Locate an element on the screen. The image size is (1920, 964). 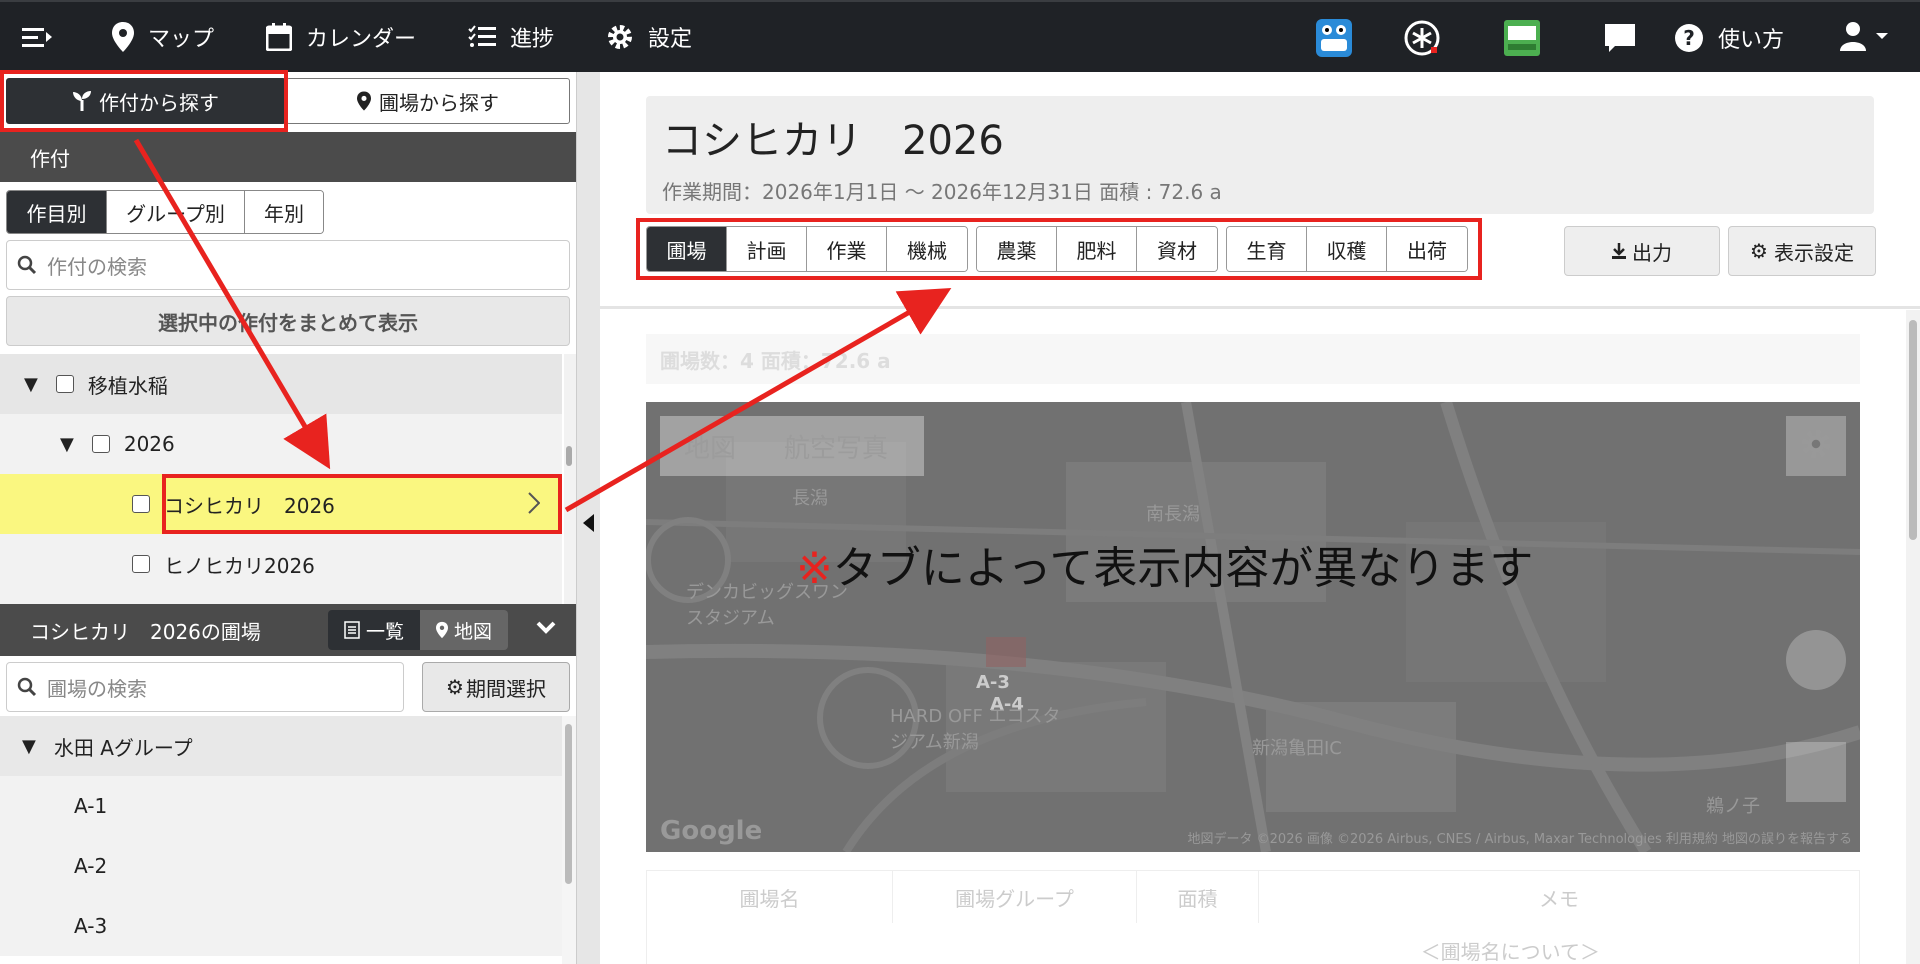
field-group-row: ▼ 水田 Aグループ is located at coordinates (281, 746).